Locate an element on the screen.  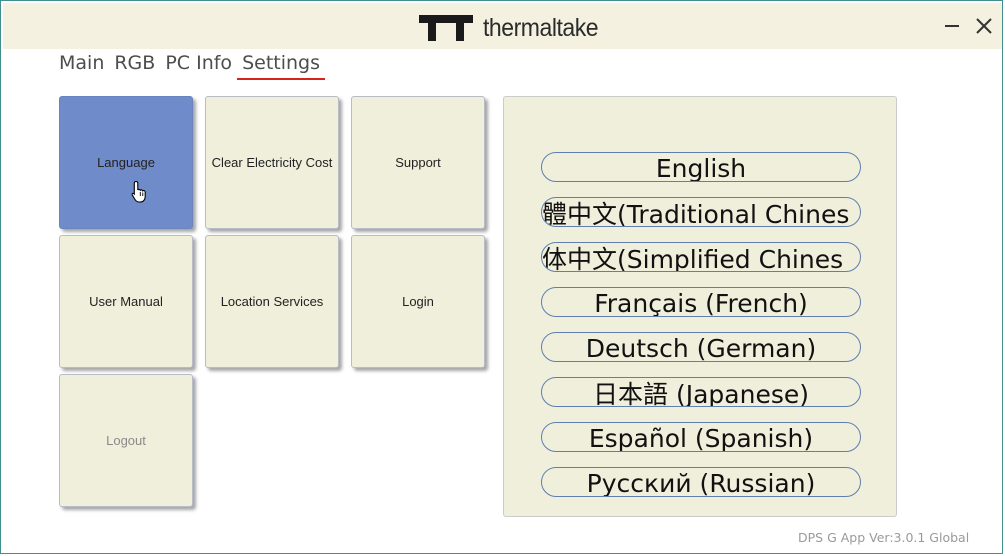
language-option-label: Русский (Russian) is located at coordinates (701, 482).